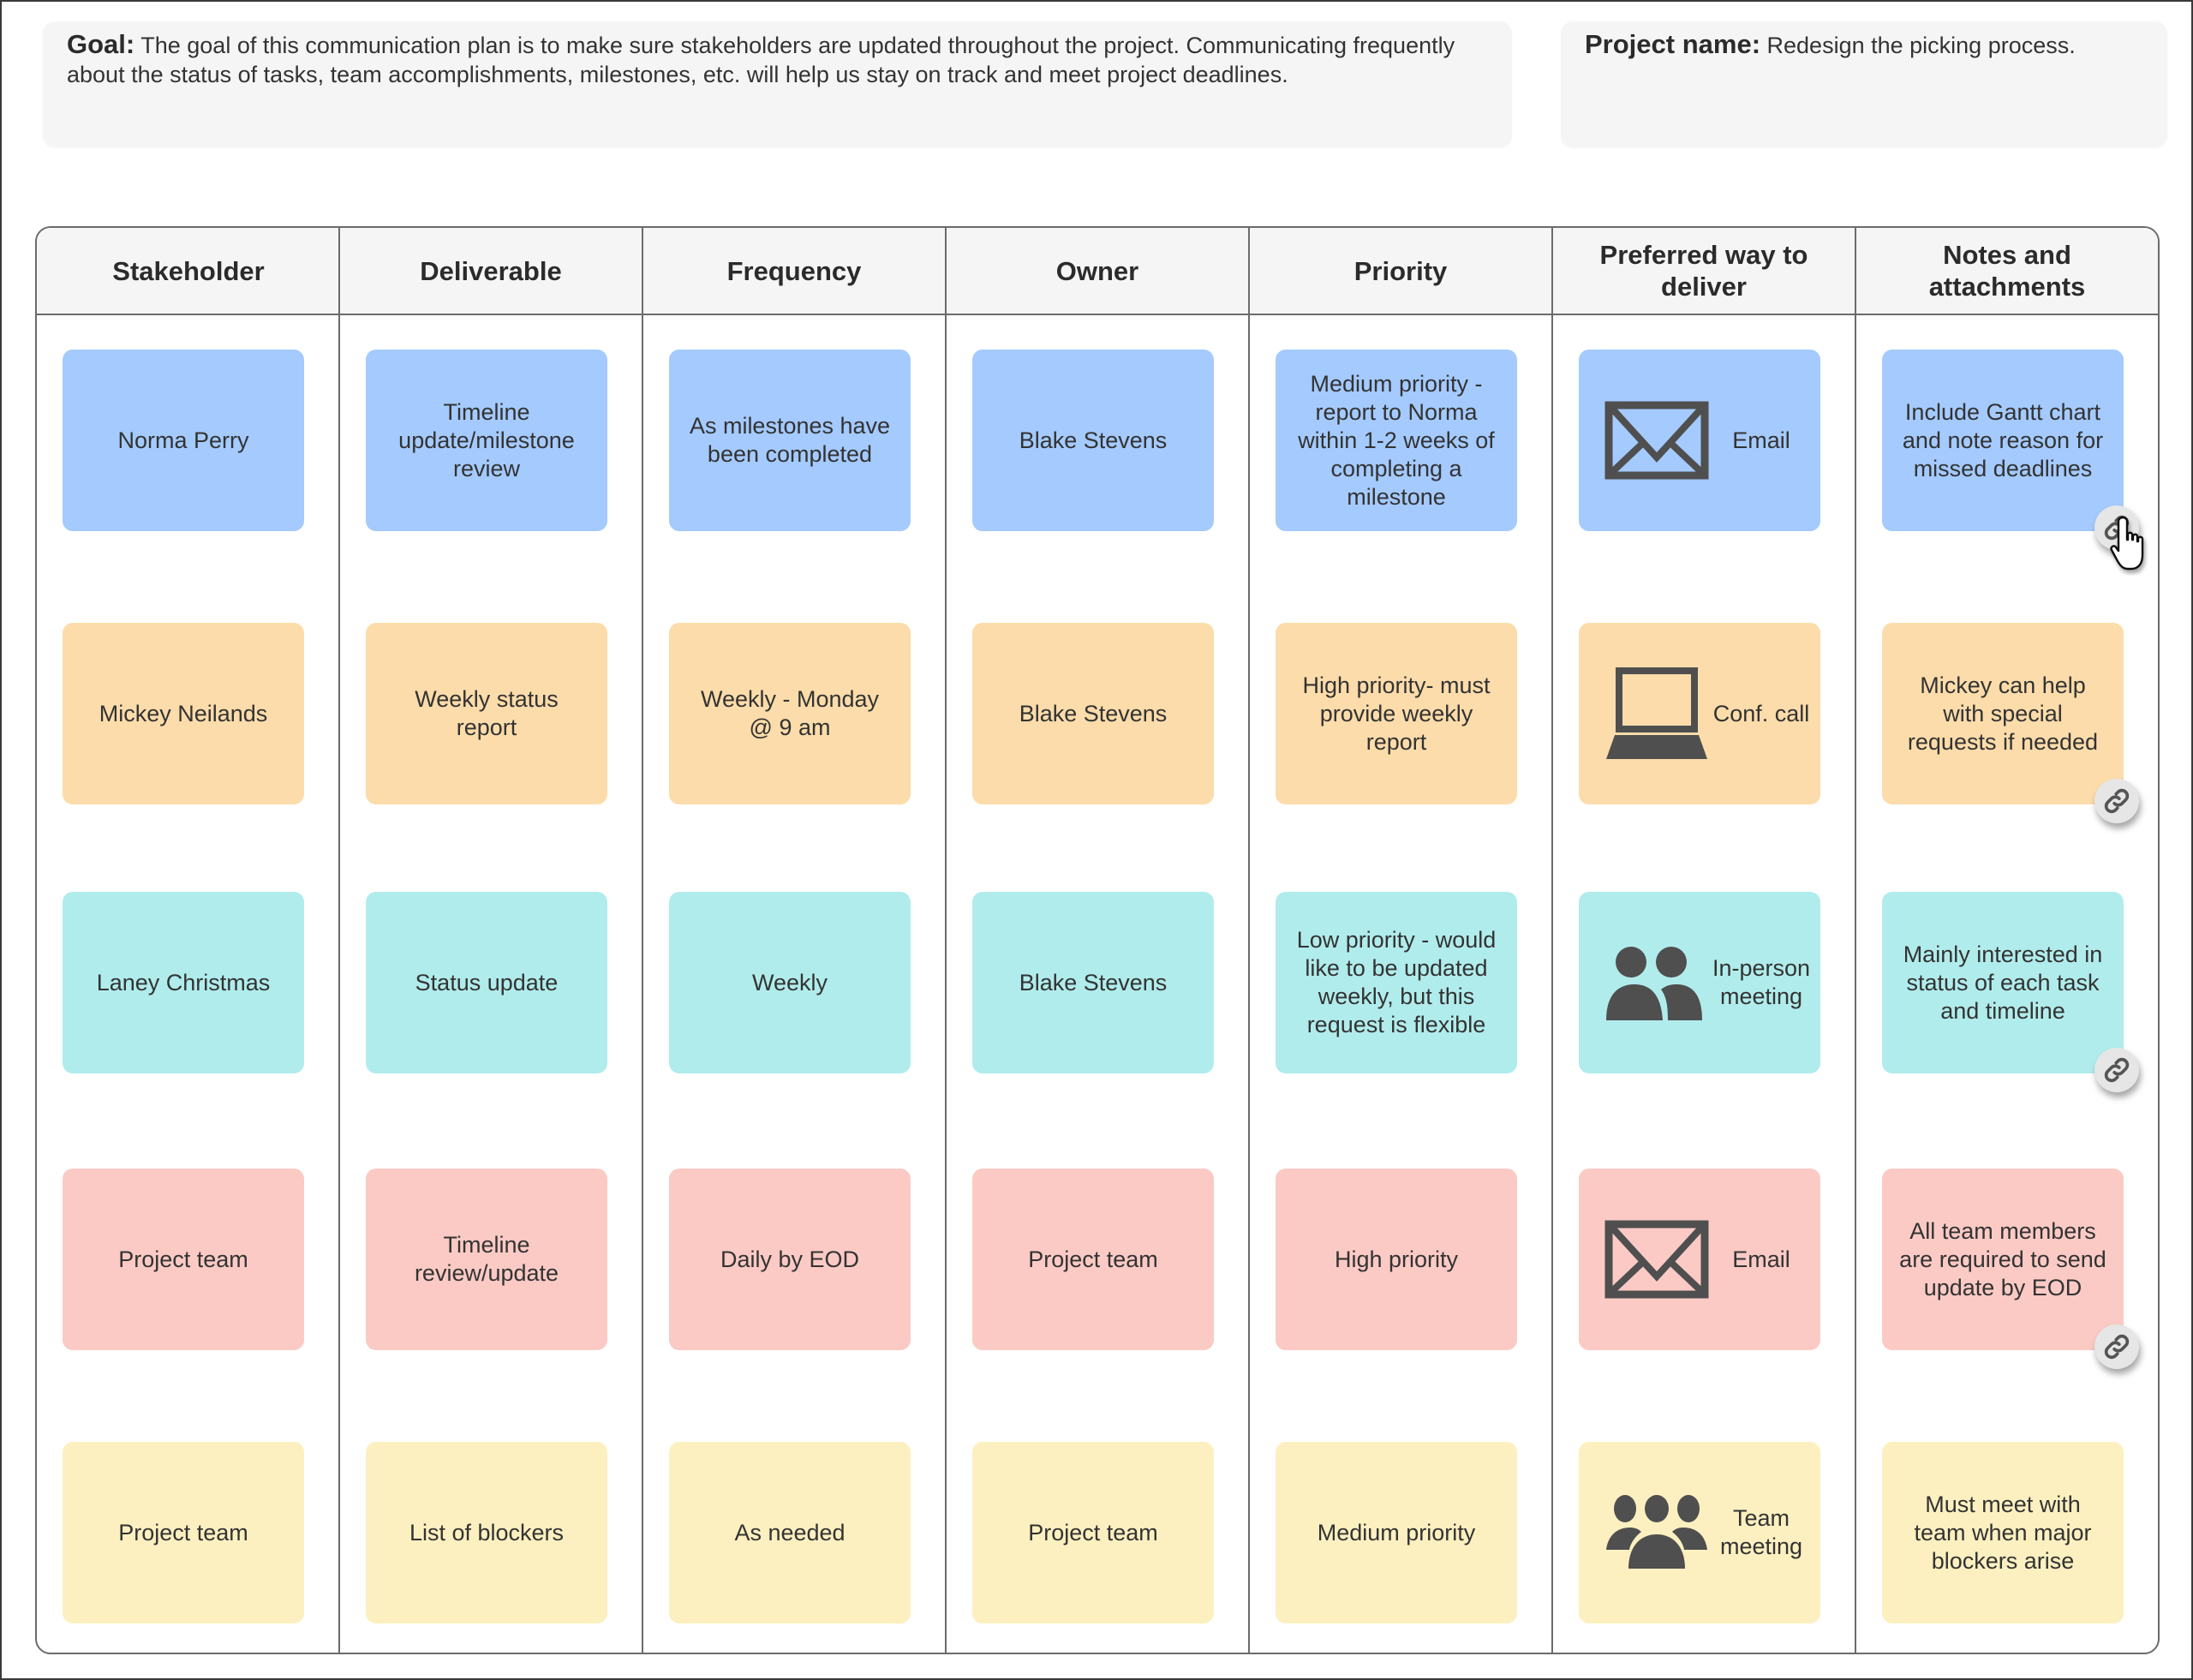  I want to click on note-stakeholder: Mickey Neilands, so click(184, 713).